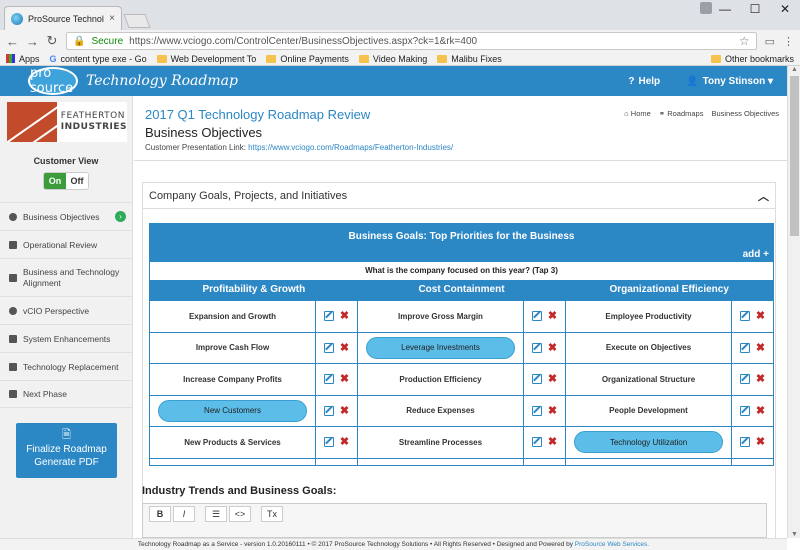  Describe the element at coordinates (52, 41) in the screenshot. I see `reload-icon: ↻` at that location.